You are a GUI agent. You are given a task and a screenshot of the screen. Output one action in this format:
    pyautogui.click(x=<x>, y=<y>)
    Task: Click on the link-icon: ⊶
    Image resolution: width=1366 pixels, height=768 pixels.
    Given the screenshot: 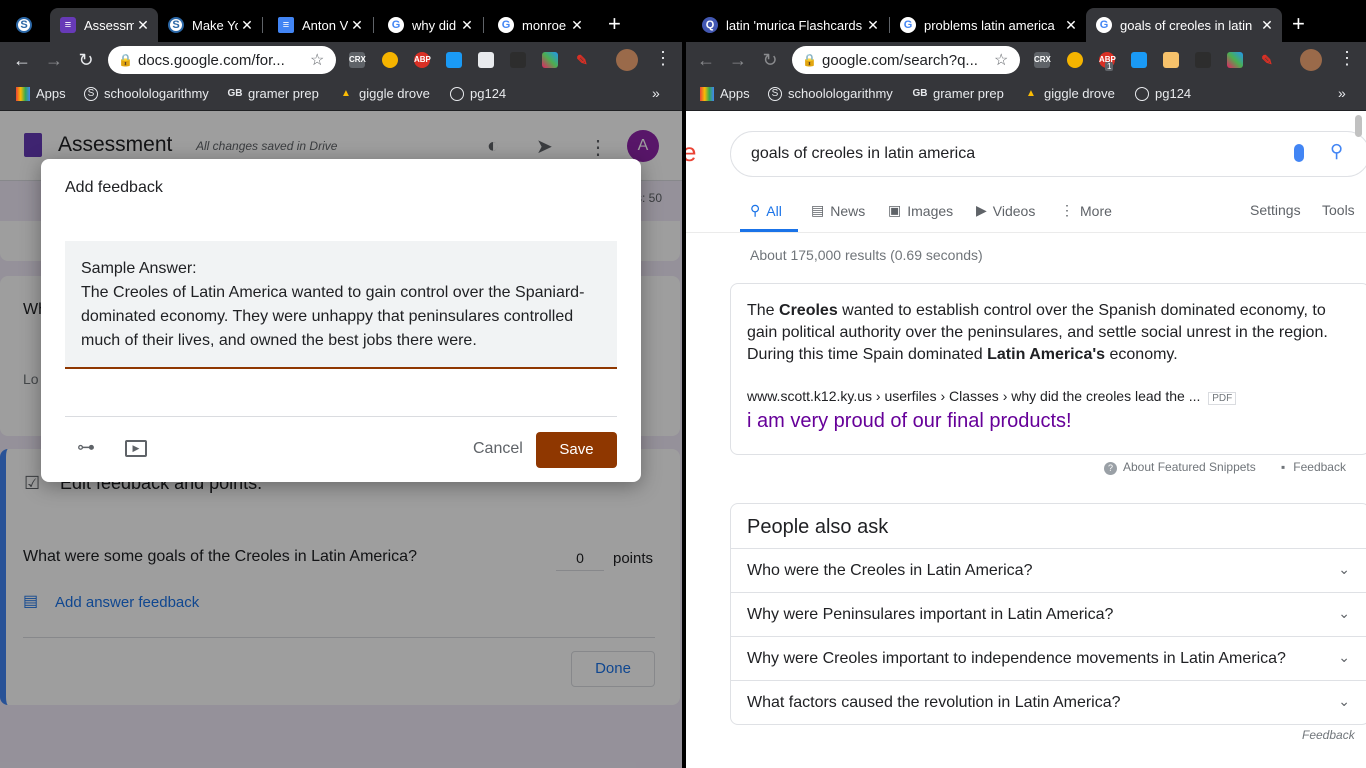 What is the action you would take?
    pyautogui.click(x=86, y=447)
    